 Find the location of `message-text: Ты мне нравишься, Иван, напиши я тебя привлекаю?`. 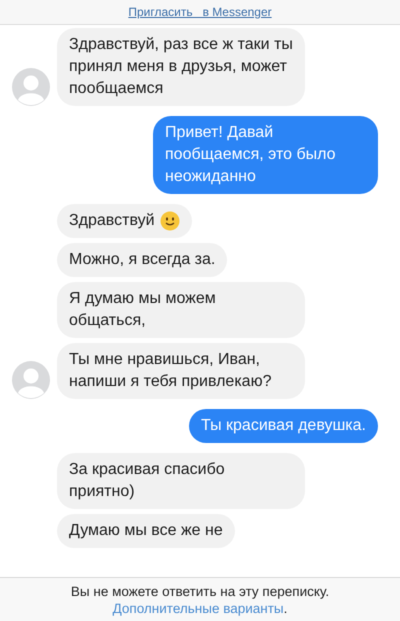

message-text: Ты мне нравишься, Иван, напиши я тебя привлекаю? is located at coordinates (170, 371).